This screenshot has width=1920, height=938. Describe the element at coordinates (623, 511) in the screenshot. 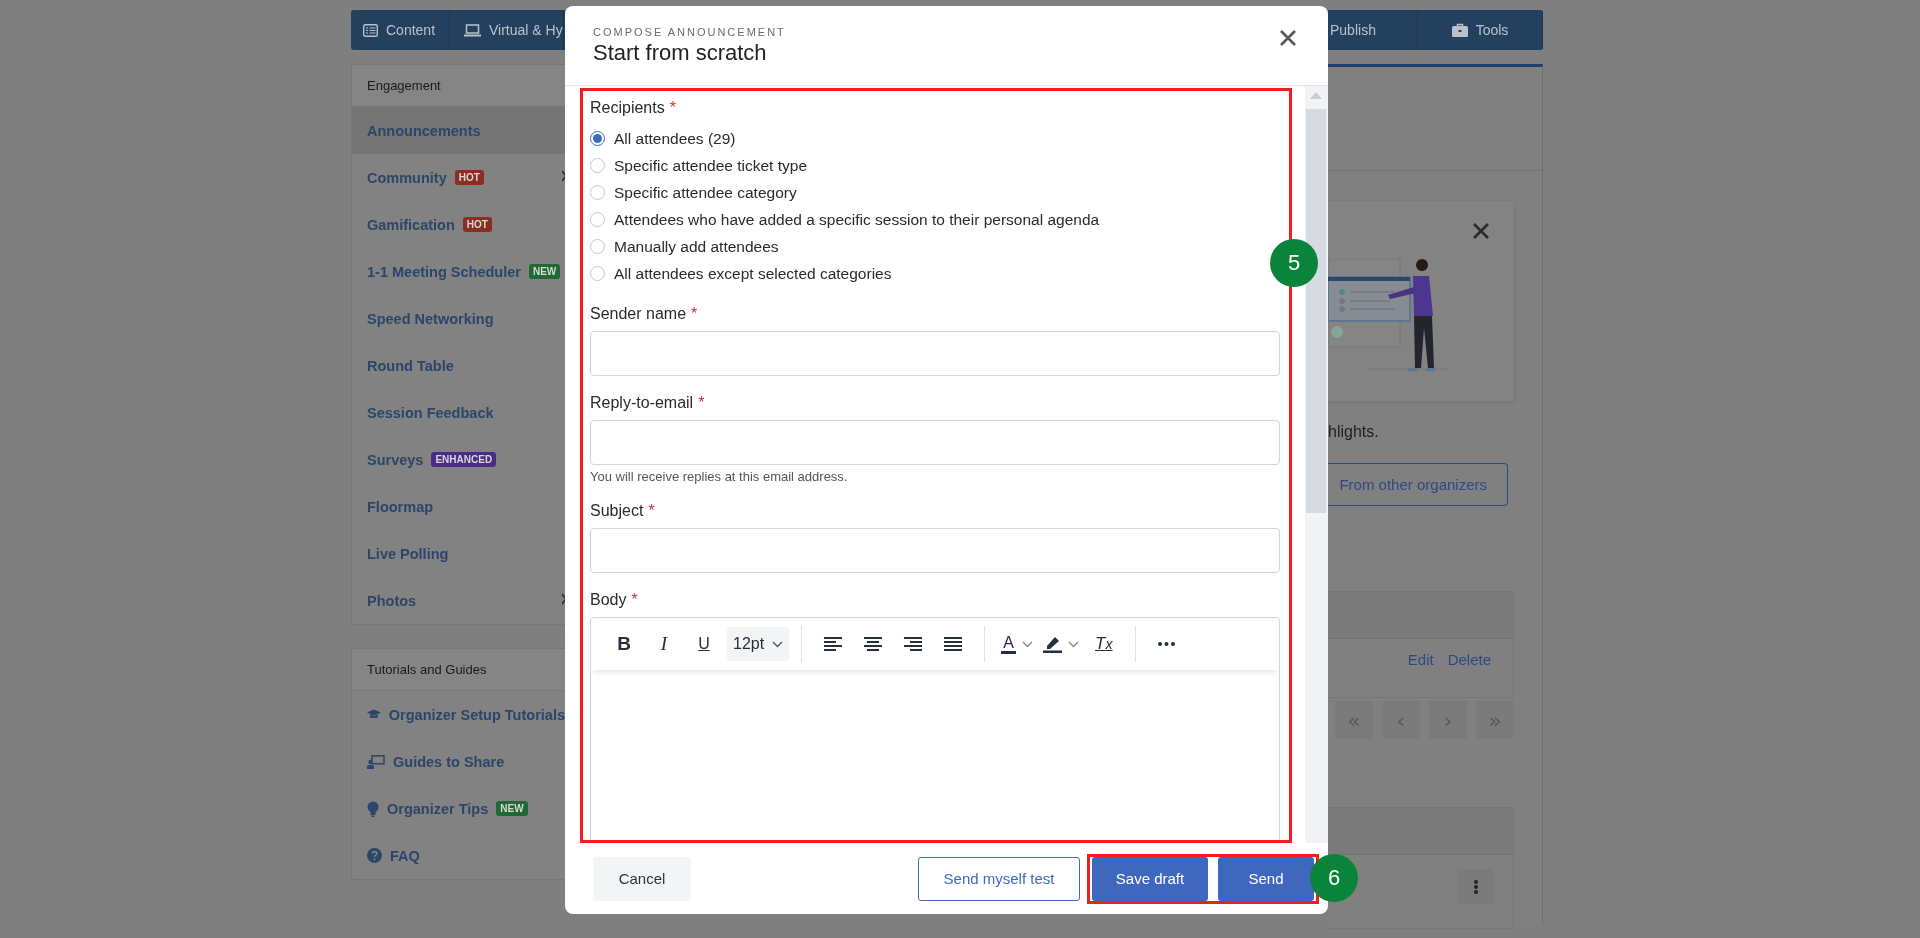

I see `field-label: Subject *` at that location.